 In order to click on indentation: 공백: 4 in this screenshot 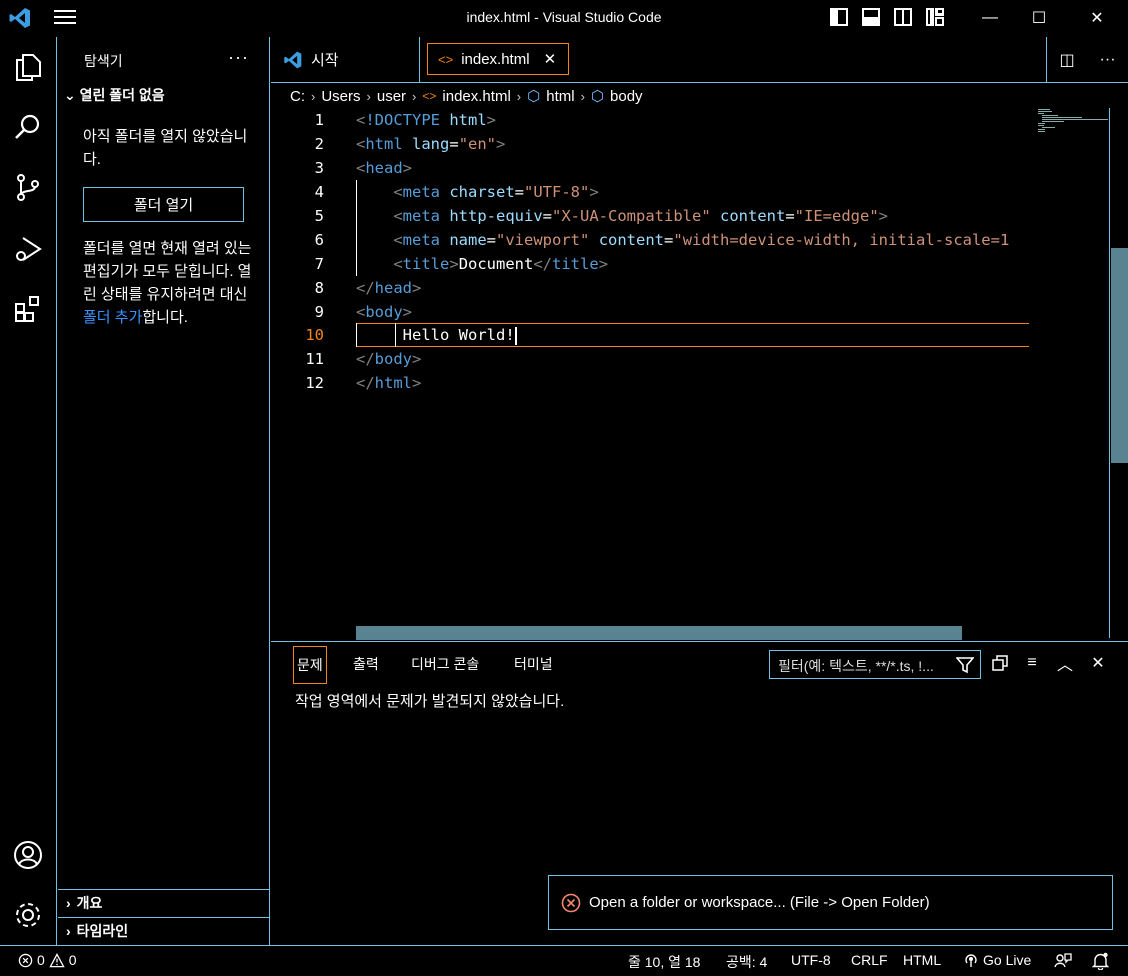, I will do `click(746, 962)`.